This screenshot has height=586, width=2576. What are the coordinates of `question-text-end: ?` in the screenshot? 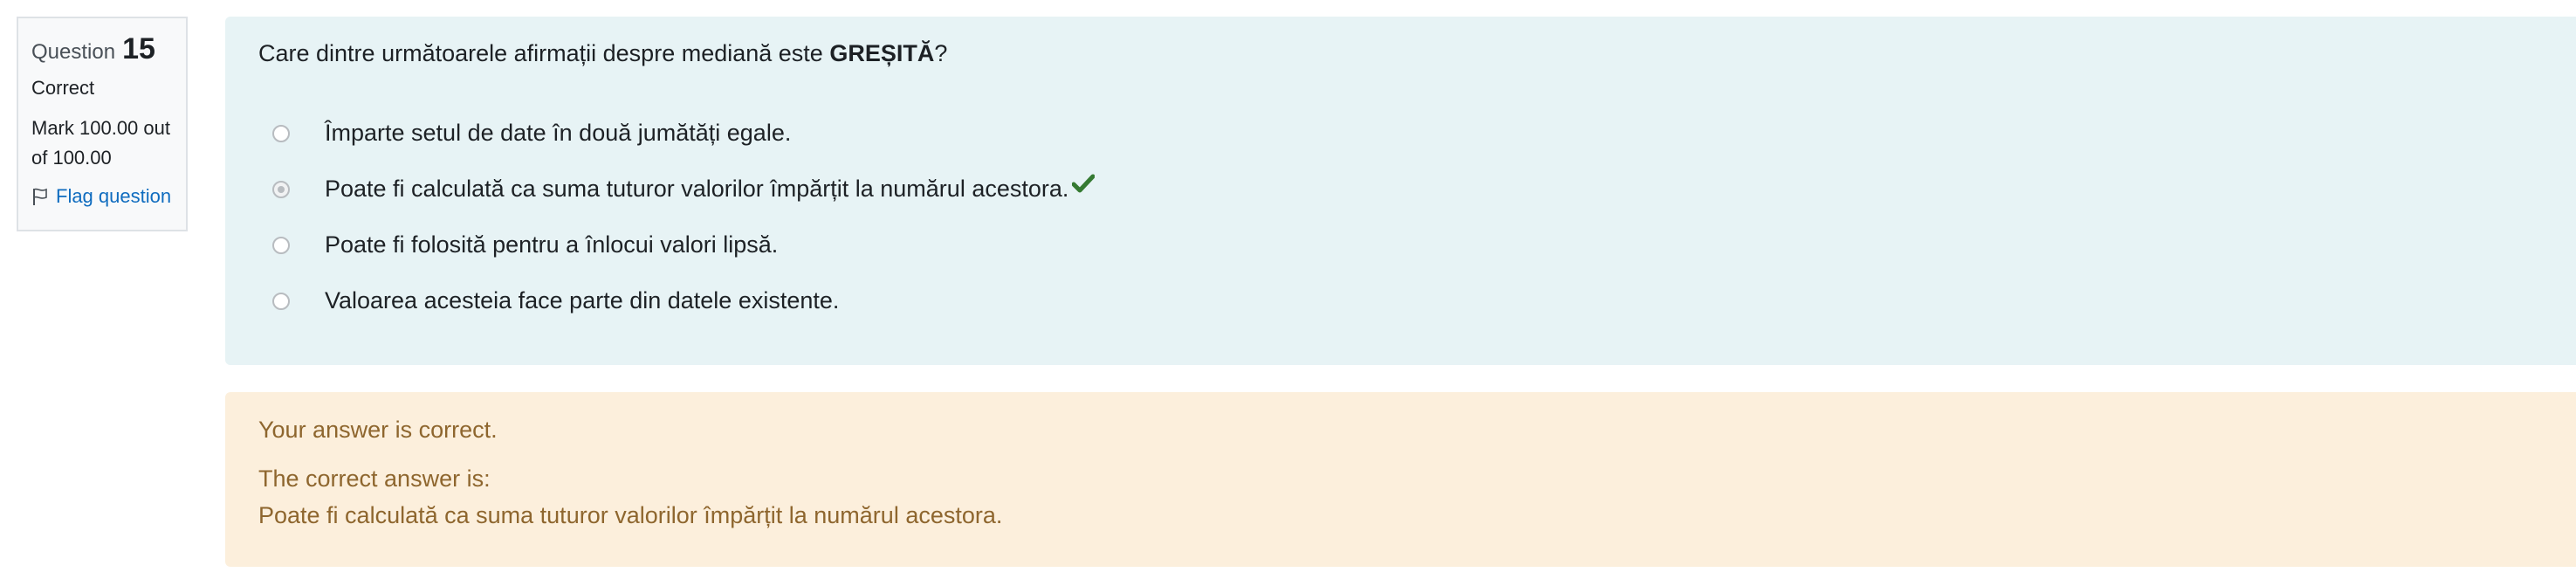 It's located at (941, 53).